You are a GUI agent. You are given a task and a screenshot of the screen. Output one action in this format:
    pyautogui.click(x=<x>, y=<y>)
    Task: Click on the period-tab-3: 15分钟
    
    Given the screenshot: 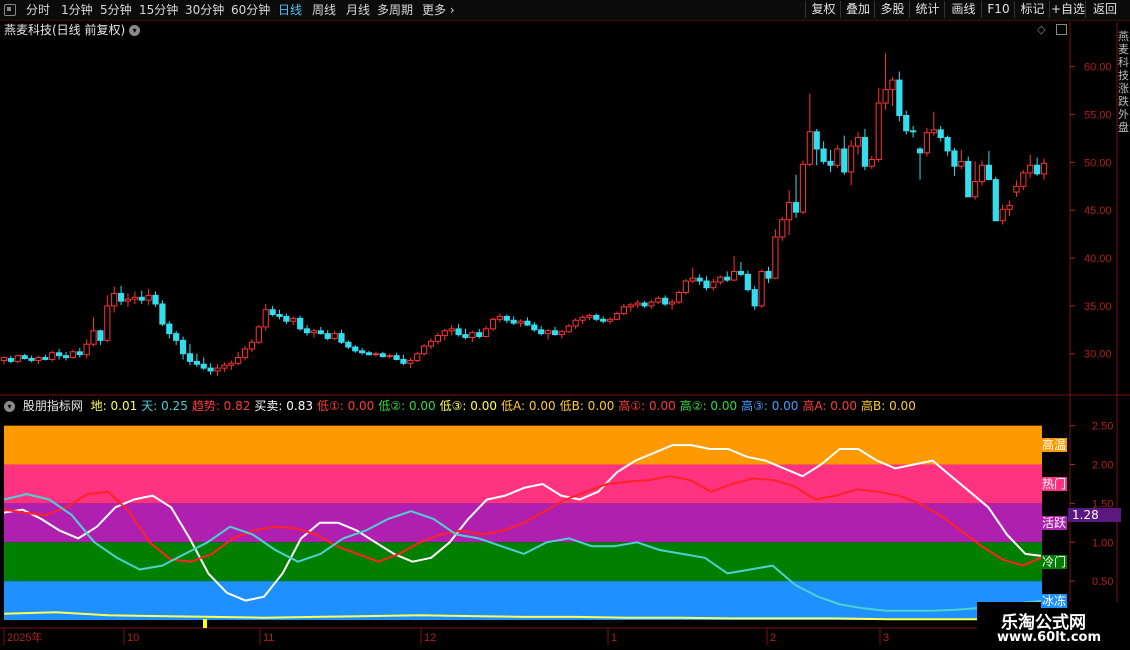 What is the action you would take?
    pyautogui.click(x=158, y=10)
    